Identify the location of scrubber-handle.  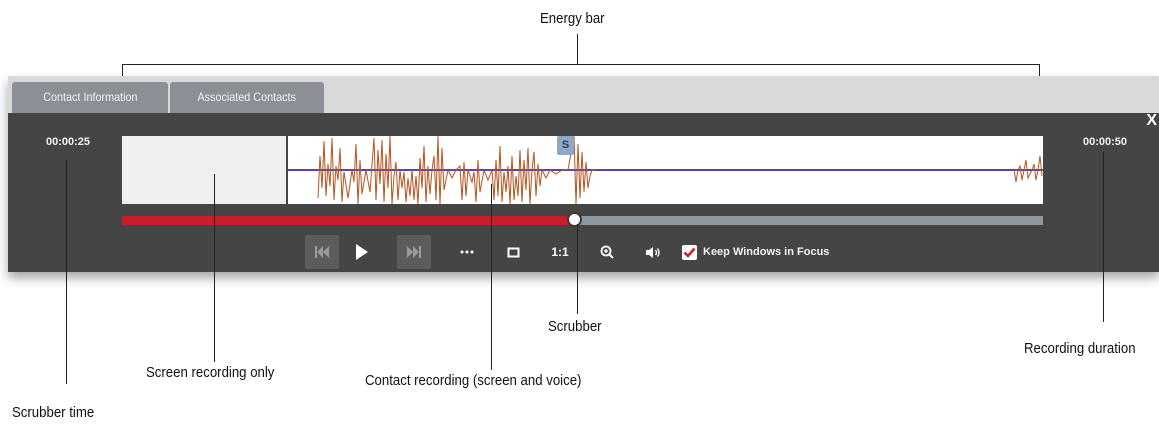
(575, 219).